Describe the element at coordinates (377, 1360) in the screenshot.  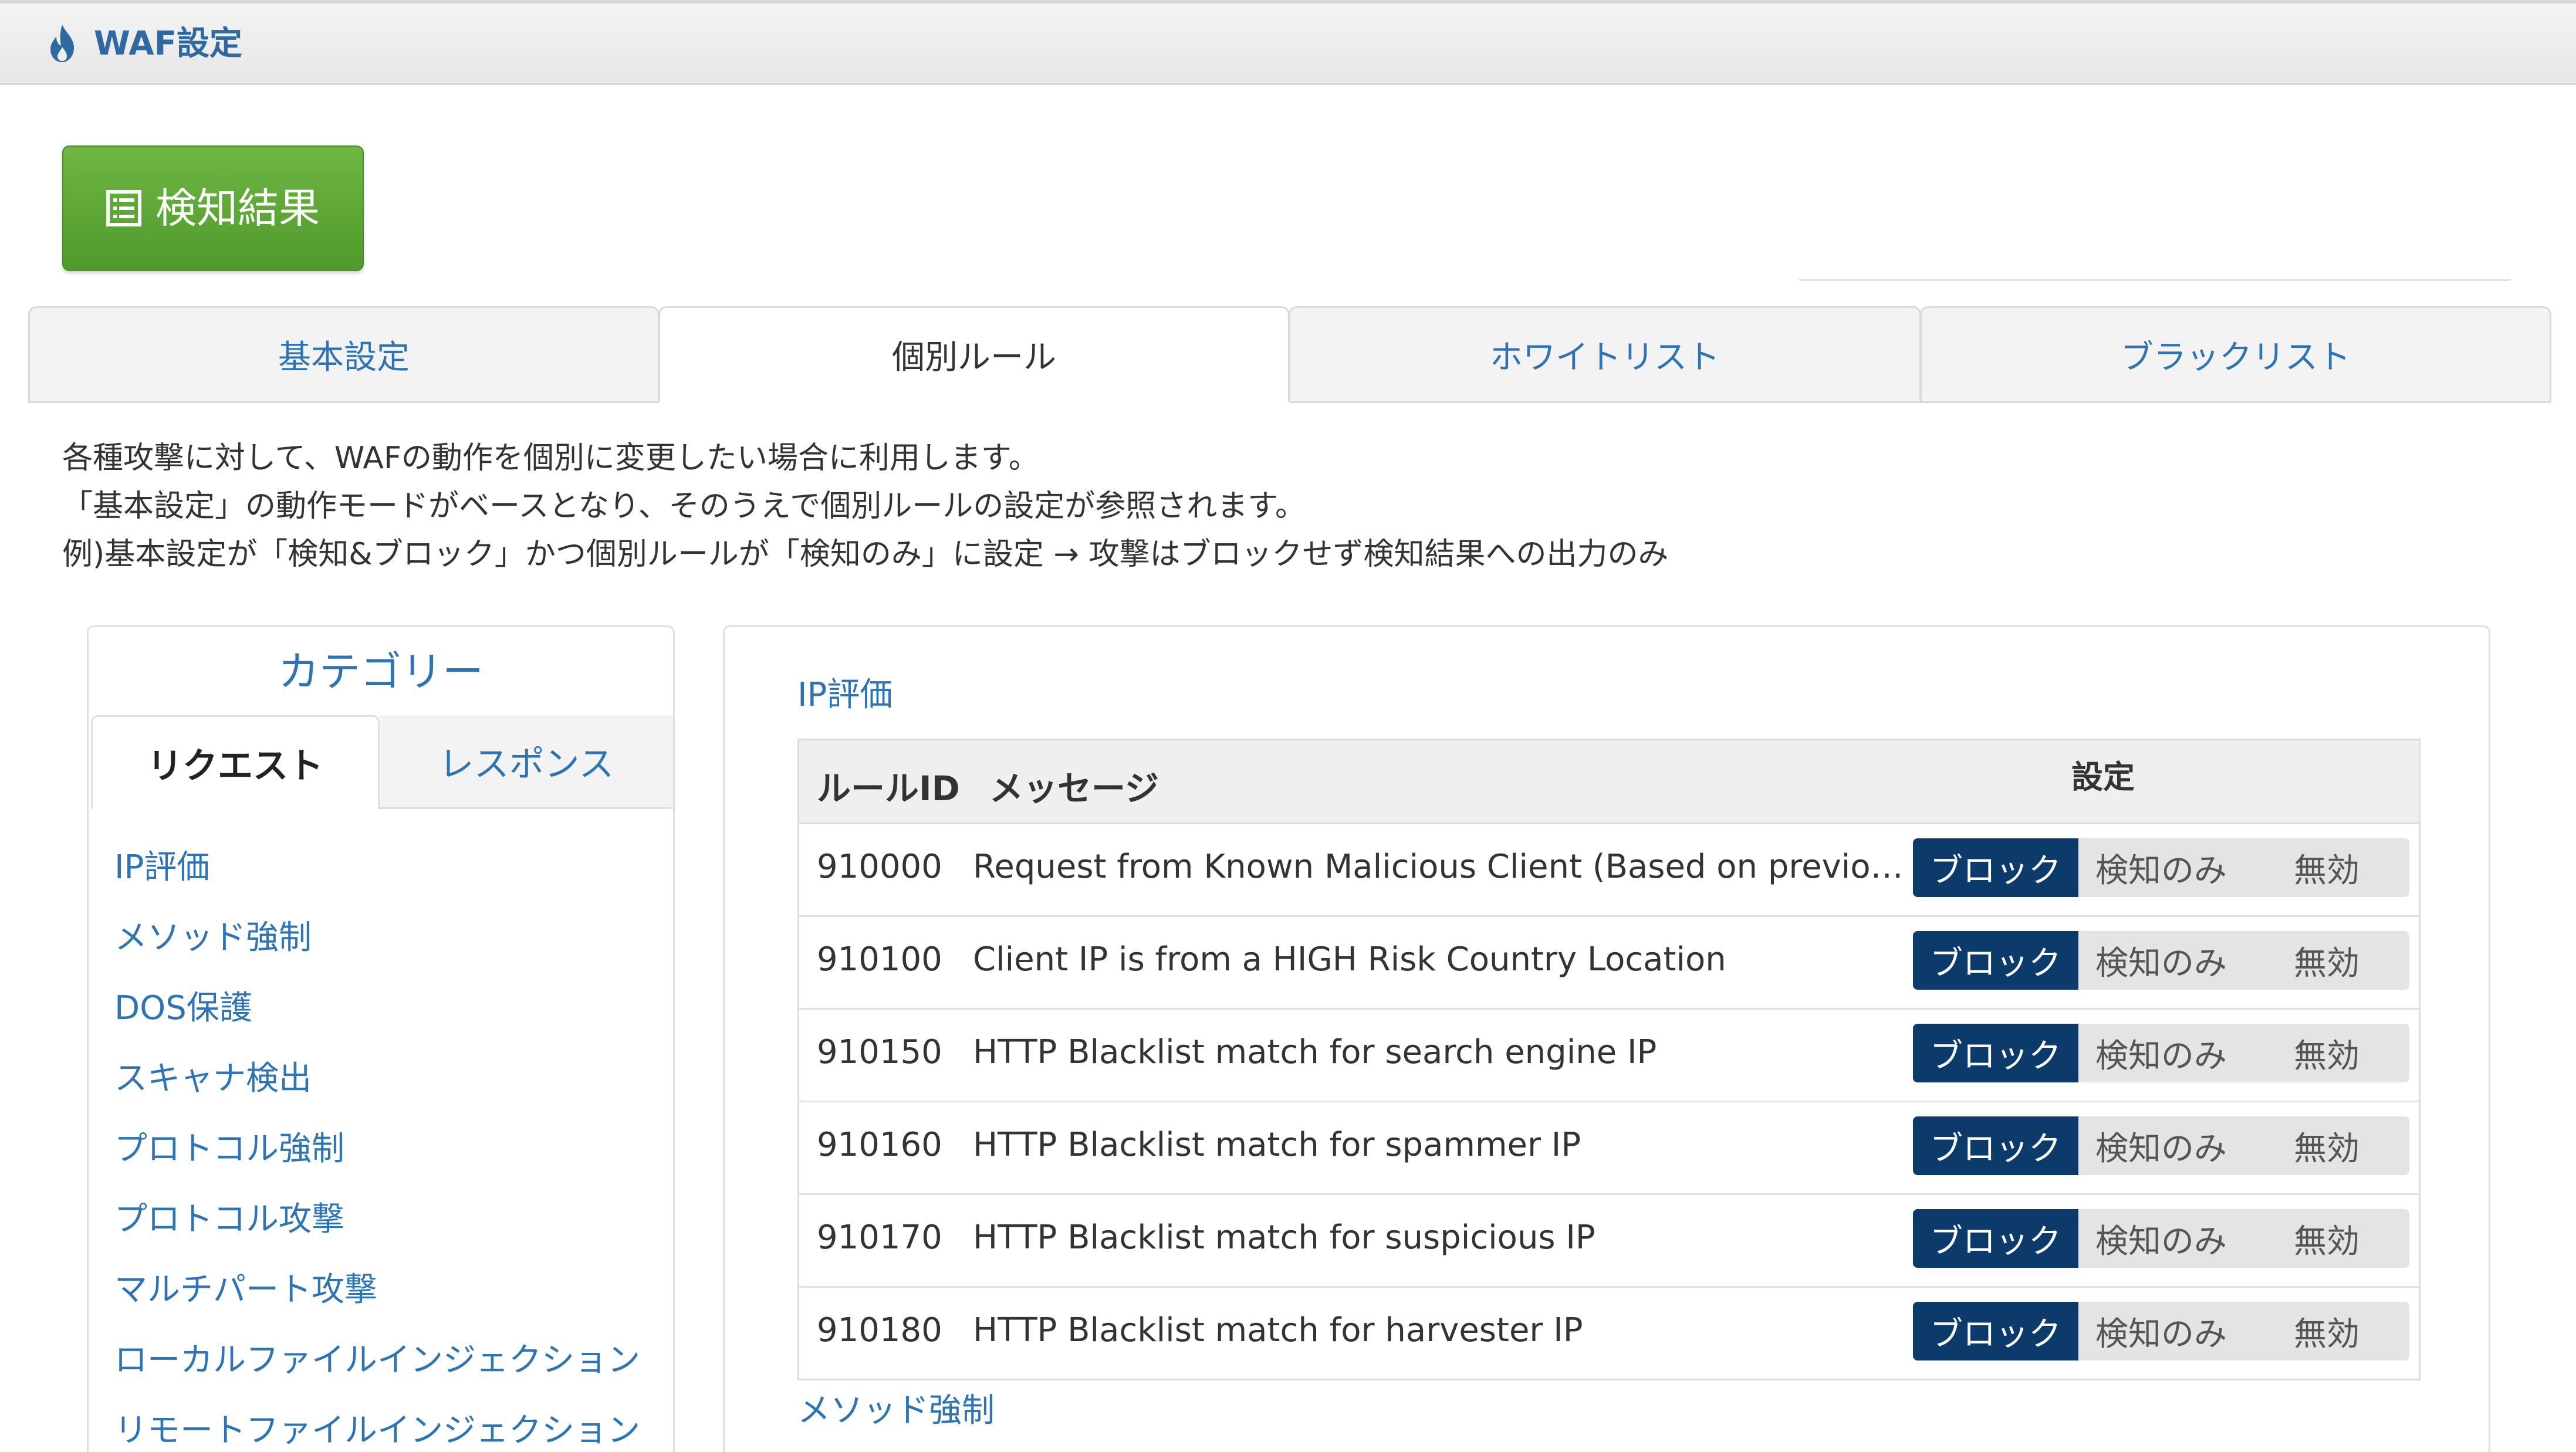
I see `category-item-local-file-injection: ローカルファイルインジェクション` at that location.